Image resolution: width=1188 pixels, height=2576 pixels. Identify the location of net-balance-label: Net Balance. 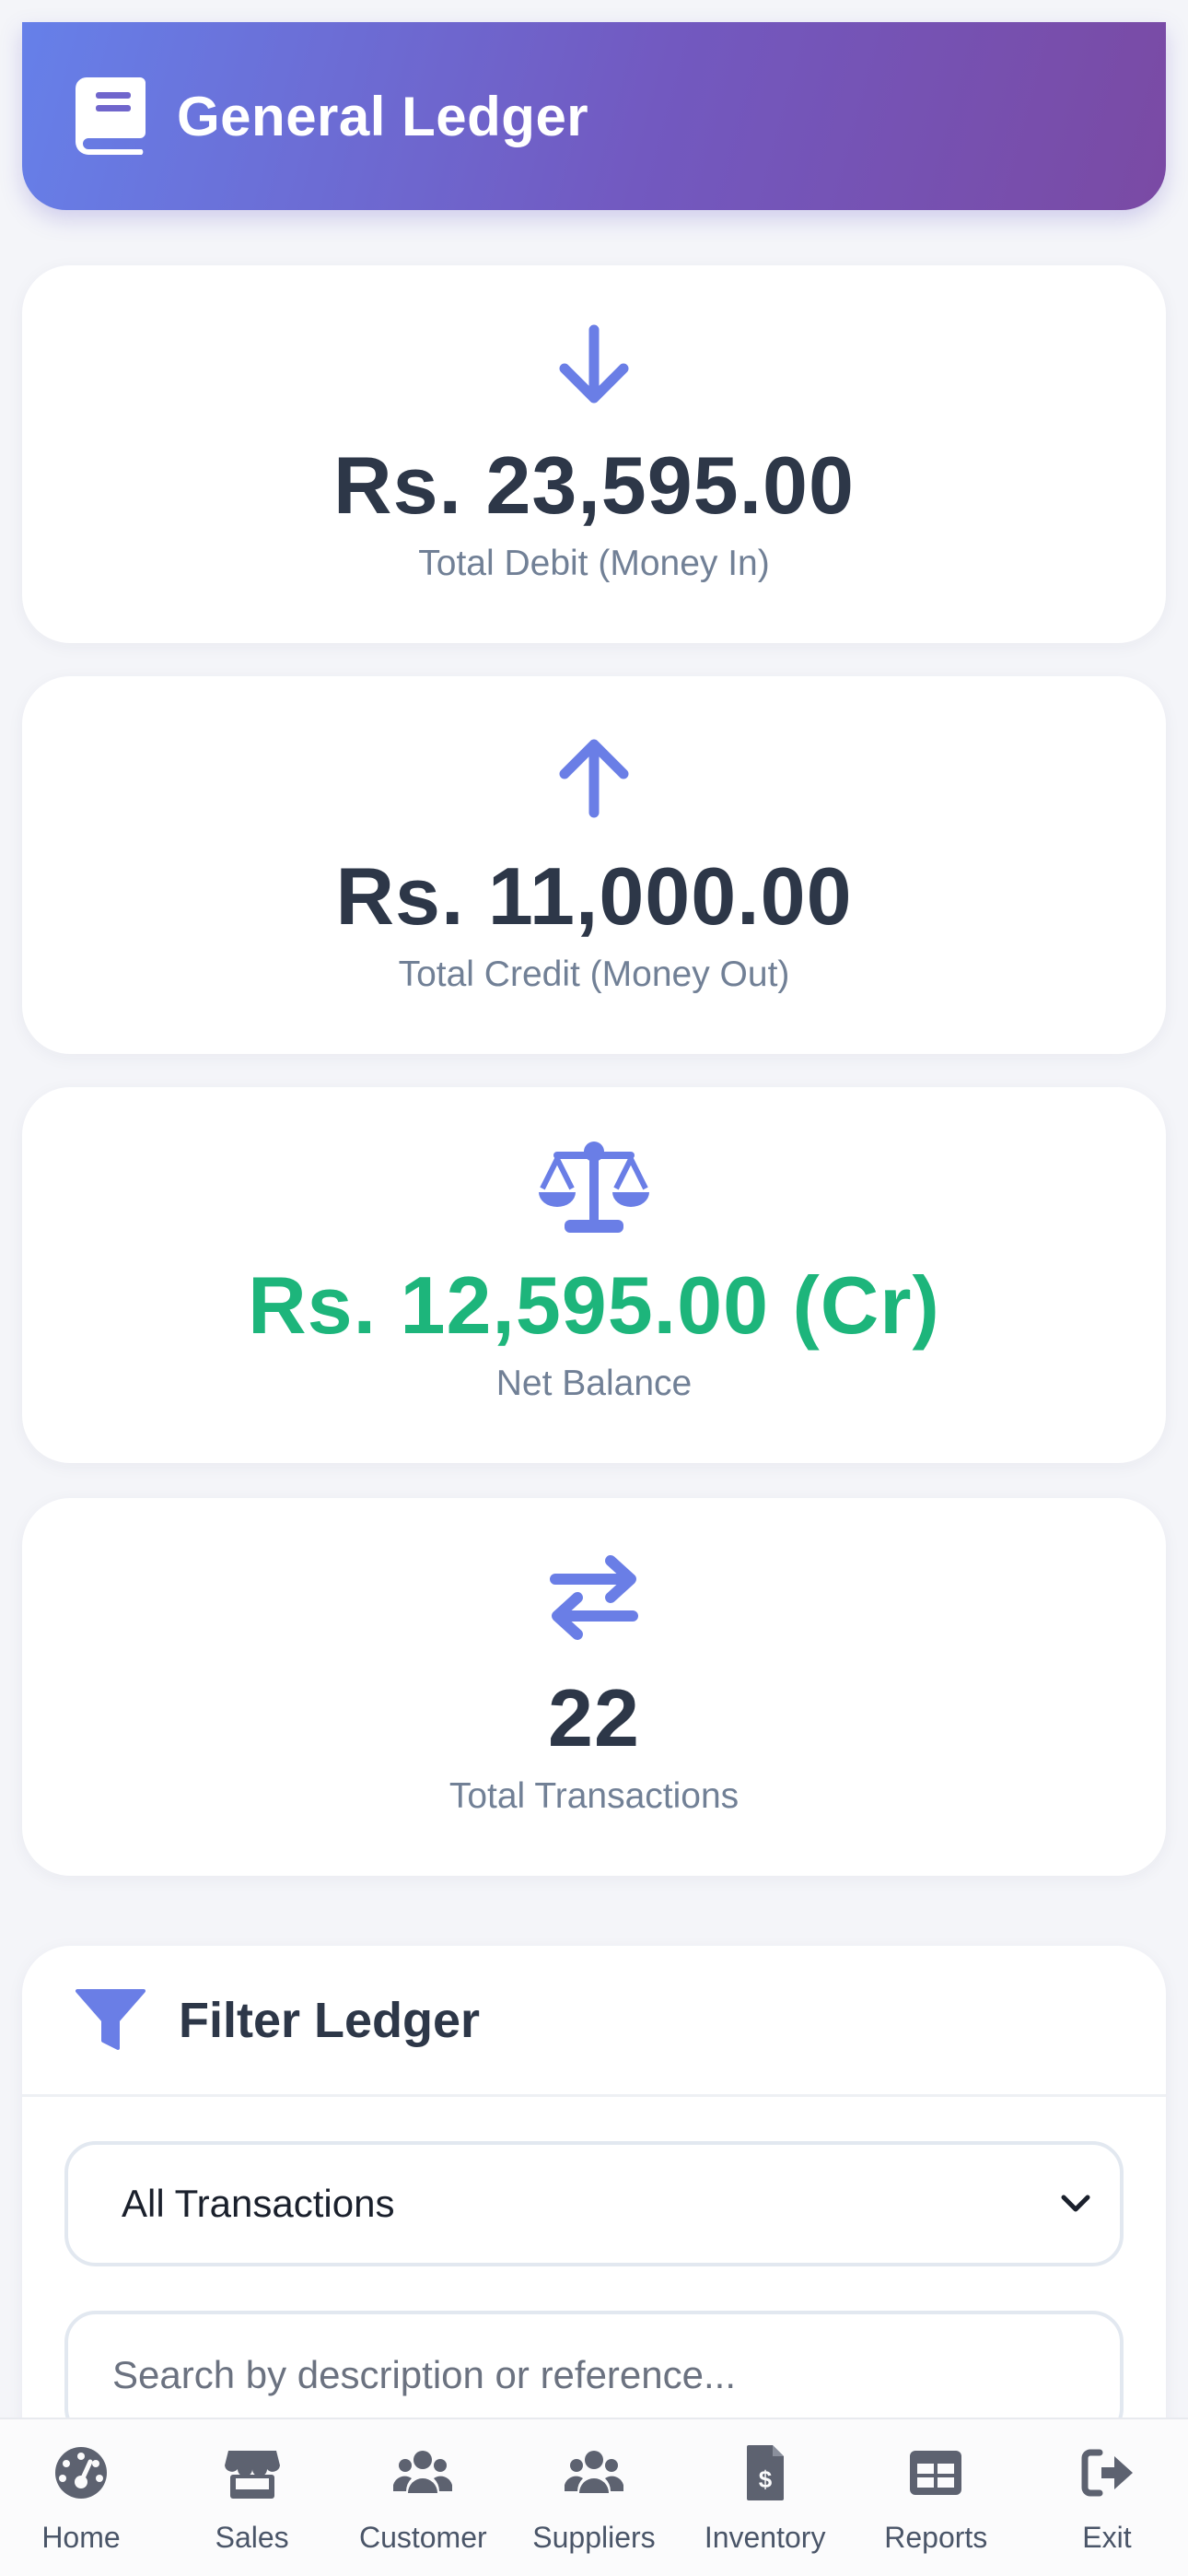
(594, 1383).